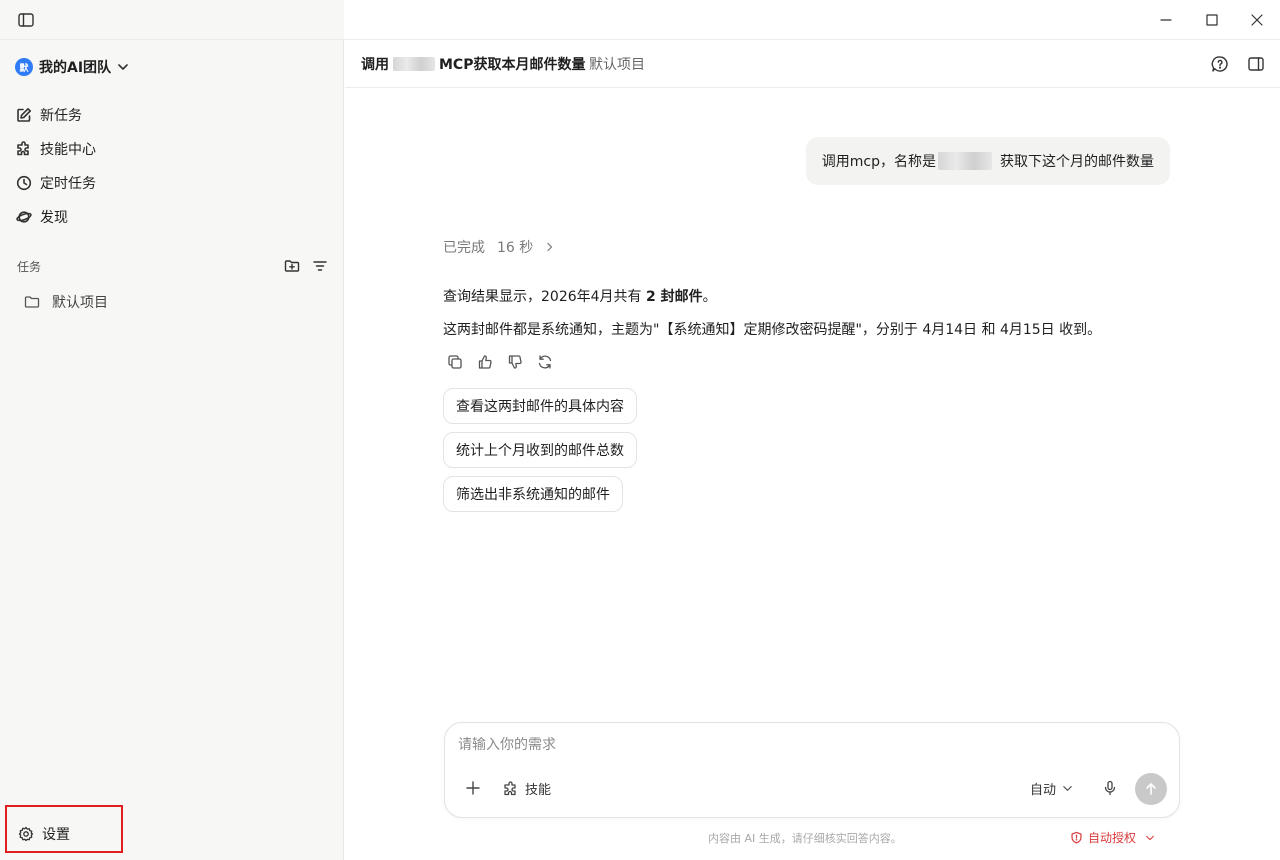 The height and width of the screenshot is (860, 1280). I want to click on chevron-right-icon, so click(550, 247).